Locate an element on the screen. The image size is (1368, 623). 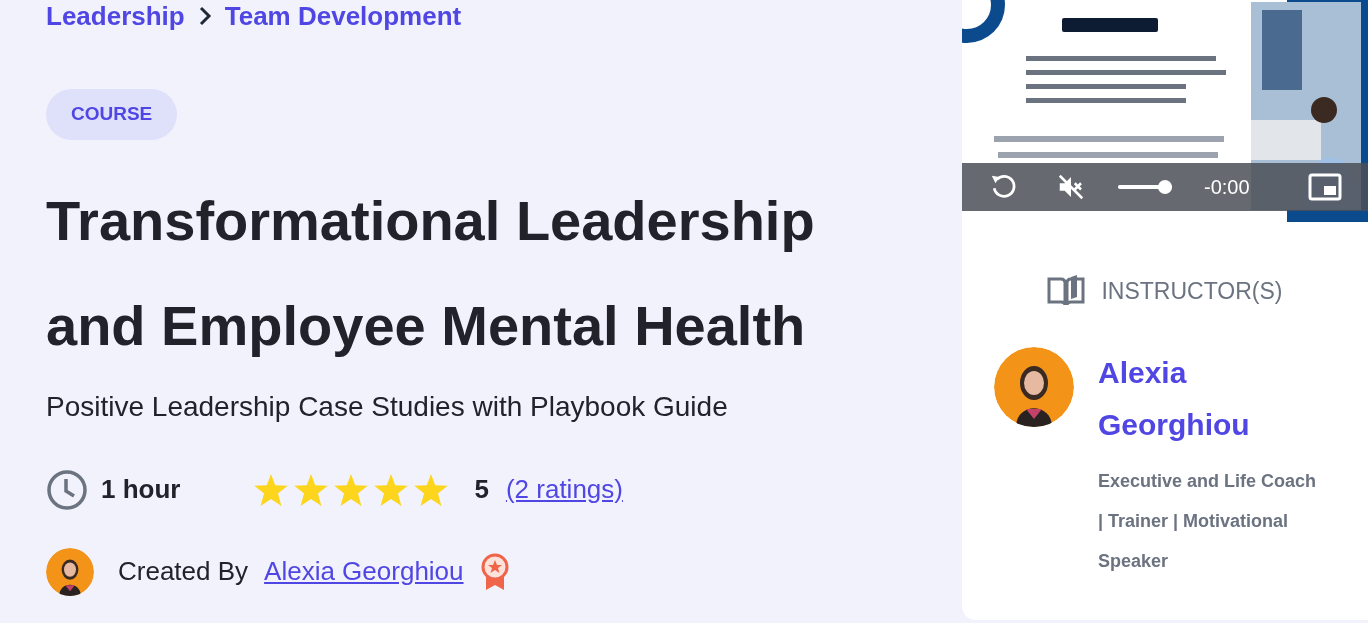
ratings-link: (2 ratings) is located at coordinates (564, 489).